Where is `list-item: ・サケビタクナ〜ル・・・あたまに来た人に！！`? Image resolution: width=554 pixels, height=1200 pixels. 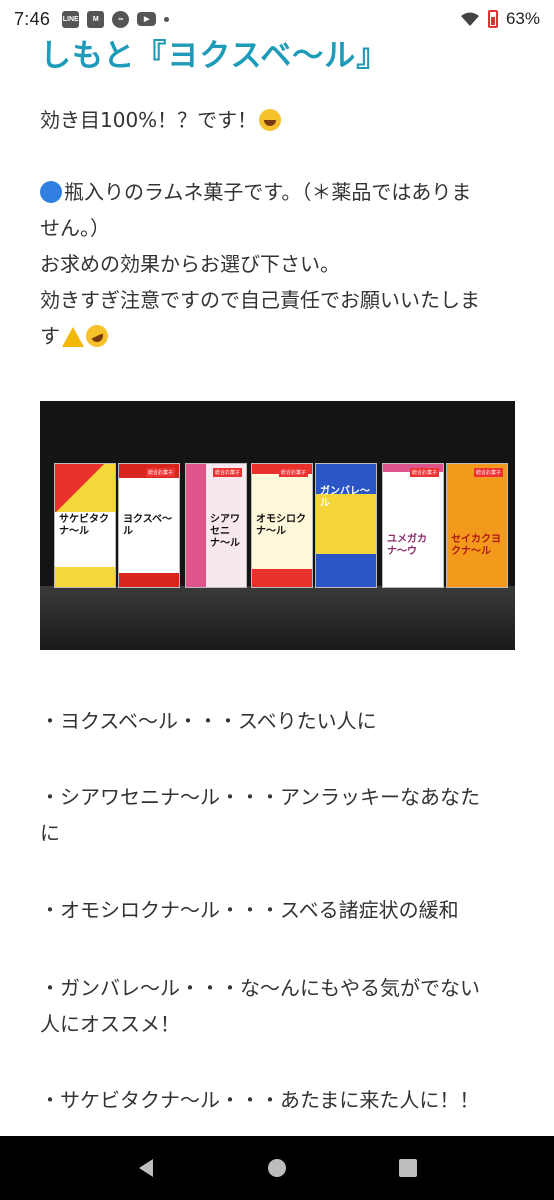 list-item: ・サケビタクナ〜ル・・・あたまに来た人に！！ is located at coordinates (260, 1100).